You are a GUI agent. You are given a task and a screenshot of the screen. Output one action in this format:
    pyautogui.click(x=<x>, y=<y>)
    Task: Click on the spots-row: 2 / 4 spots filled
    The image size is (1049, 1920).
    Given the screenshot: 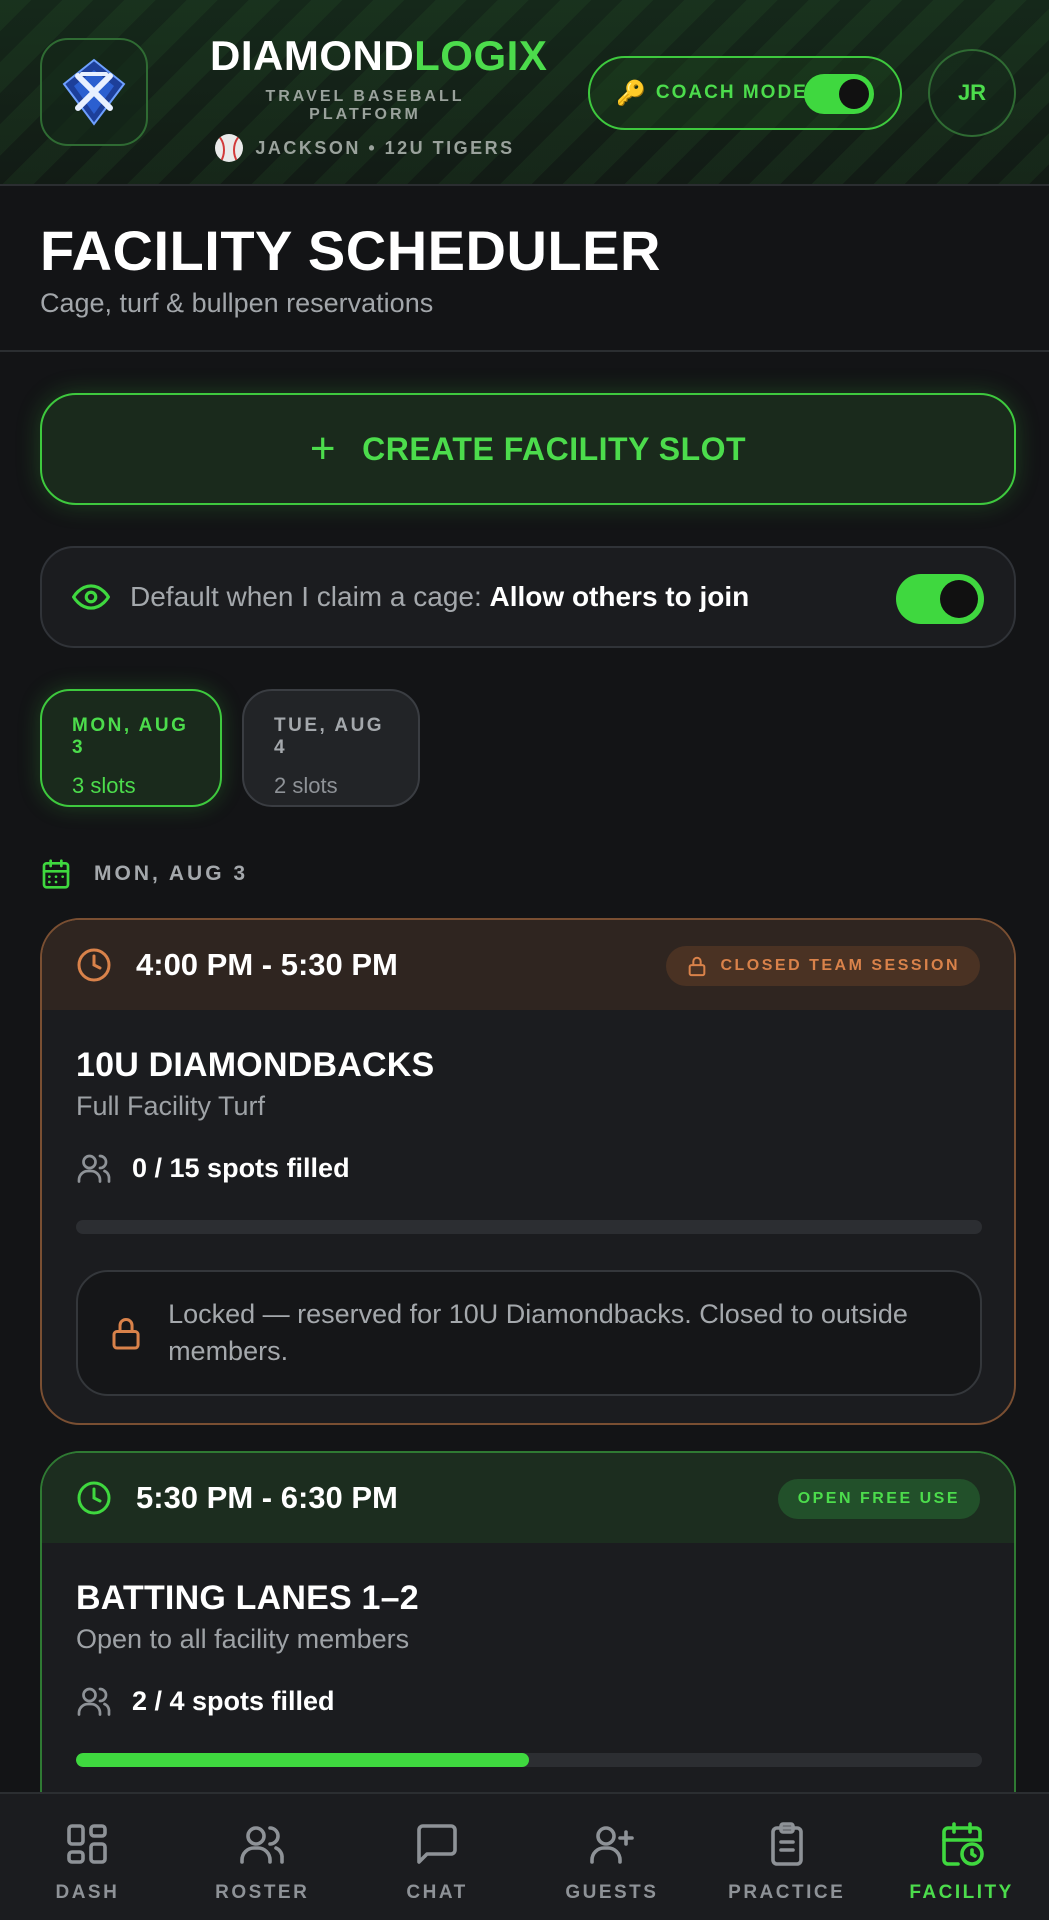 What is the action you would take?
    pyautogui.click(x=528, y=1701)
    